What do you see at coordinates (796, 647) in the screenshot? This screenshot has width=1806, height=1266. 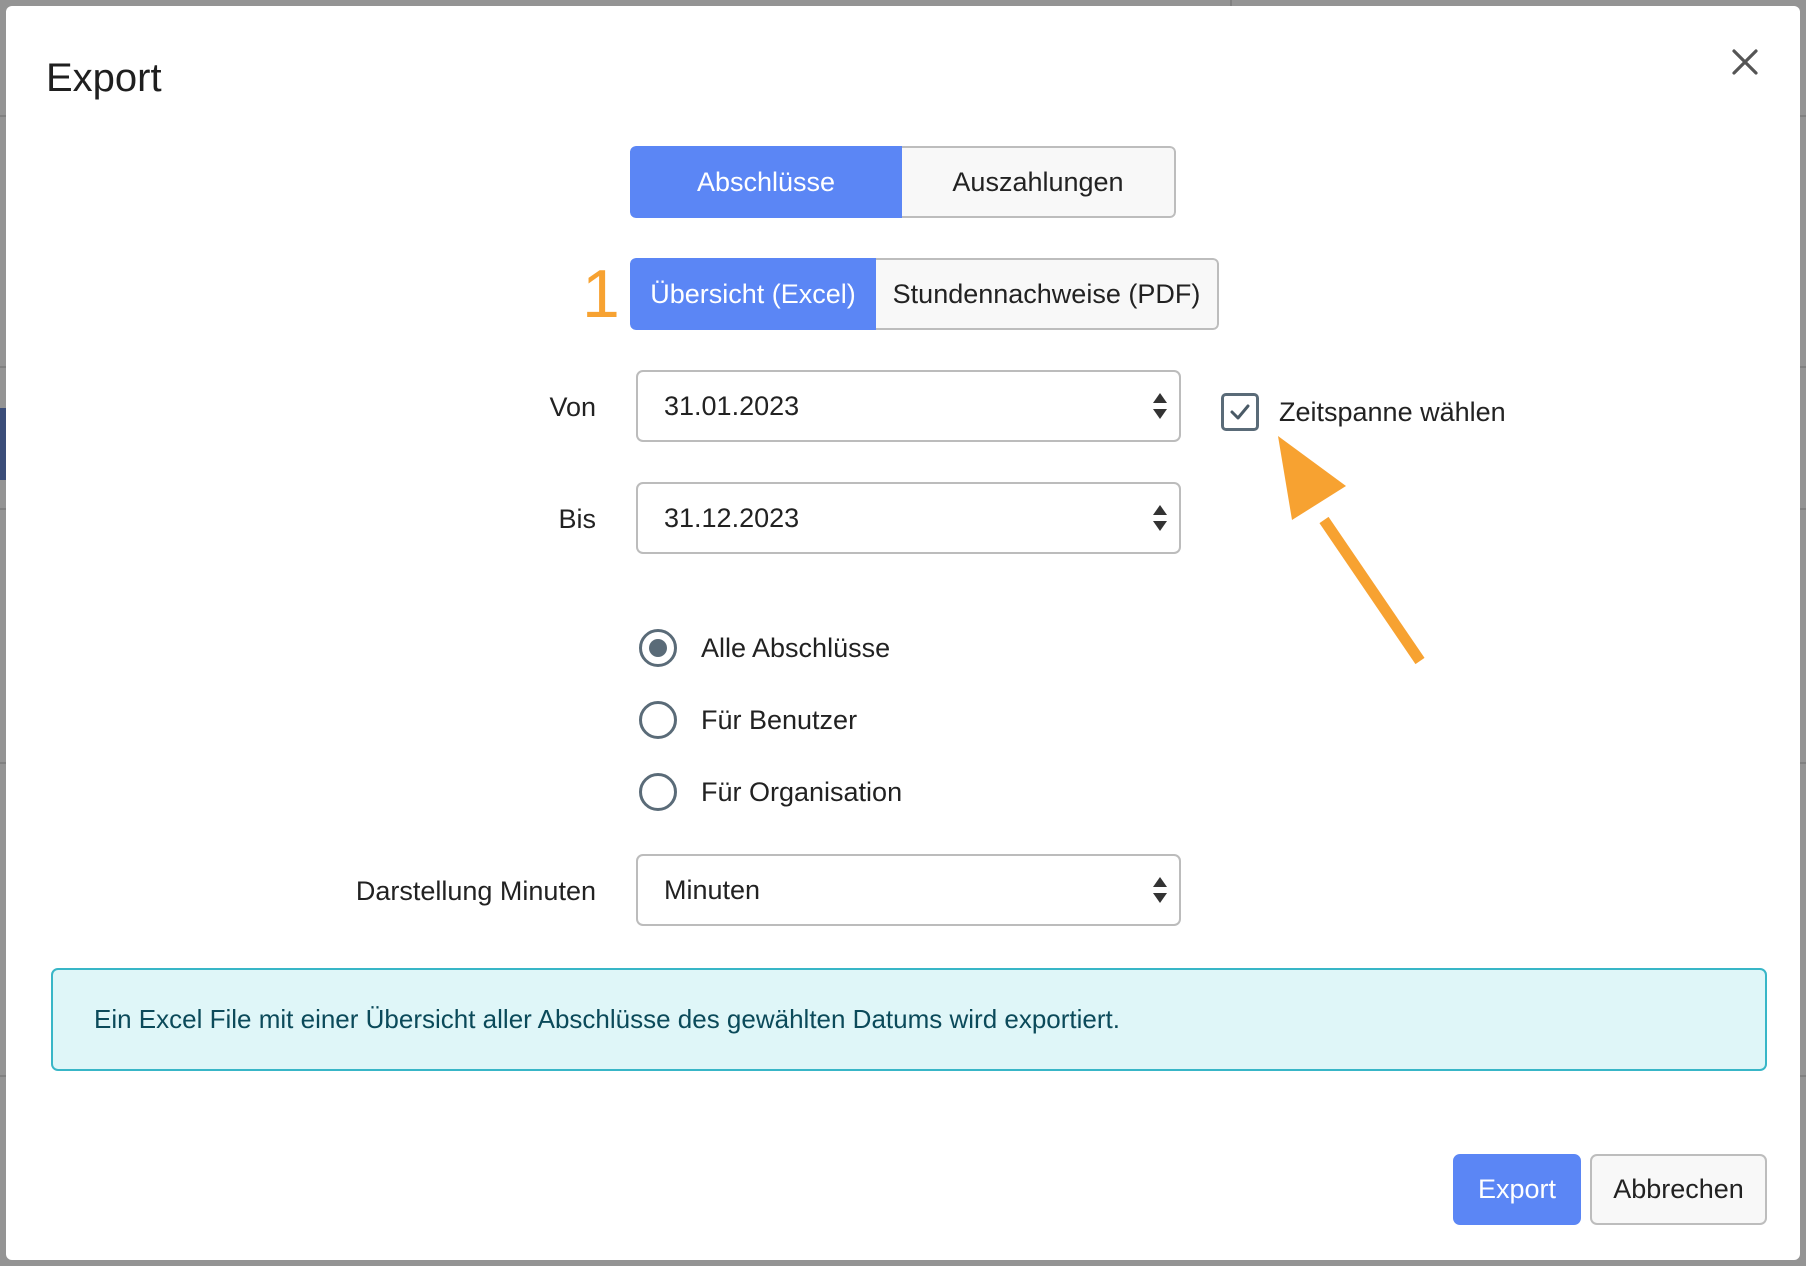 I see `radio-label: Alle Abschlüsse` at bounding box center [796, 647].